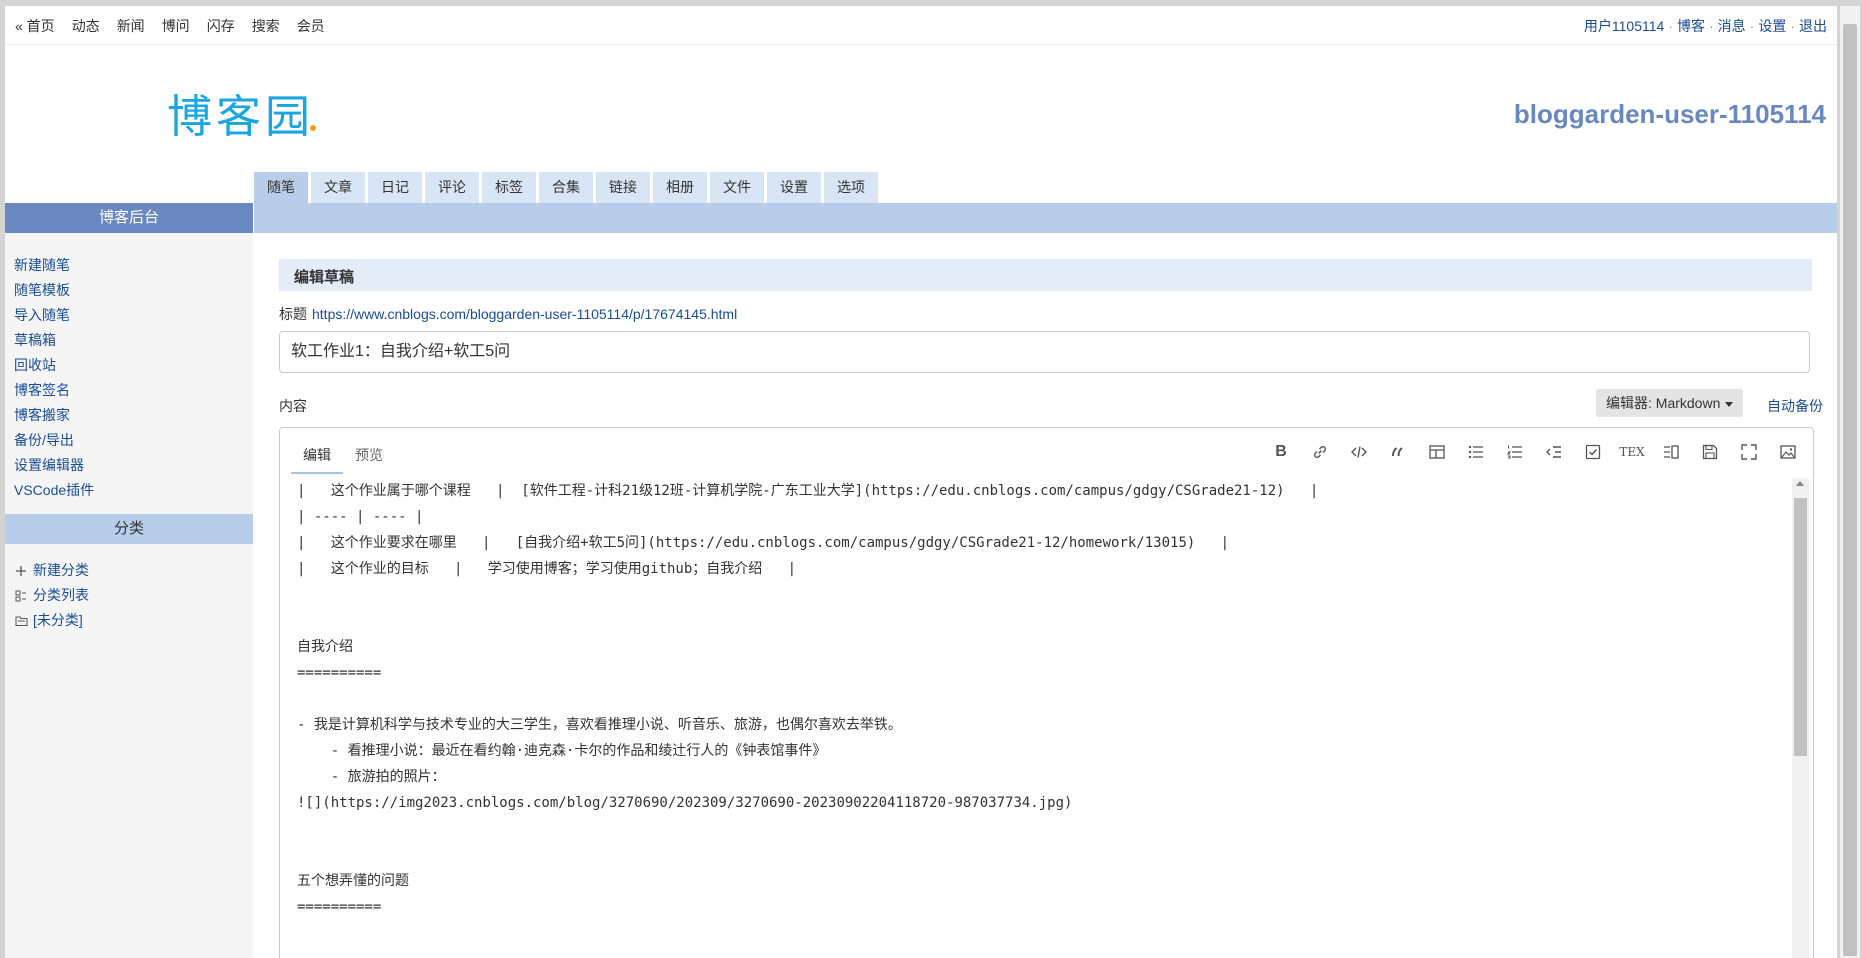  I want to click on blog-title: bloggarden-user-1105114, so click(1670, 114).